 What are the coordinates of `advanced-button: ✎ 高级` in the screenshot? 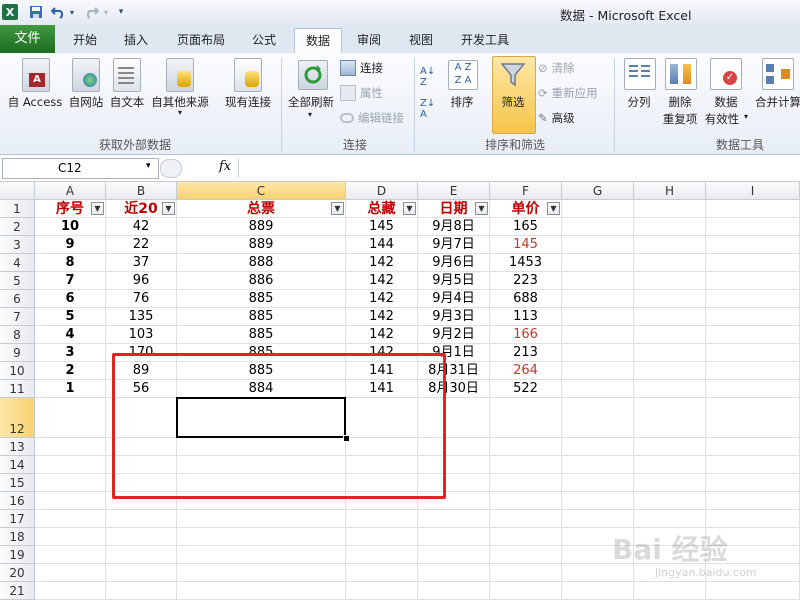 It's located at (556, 118).